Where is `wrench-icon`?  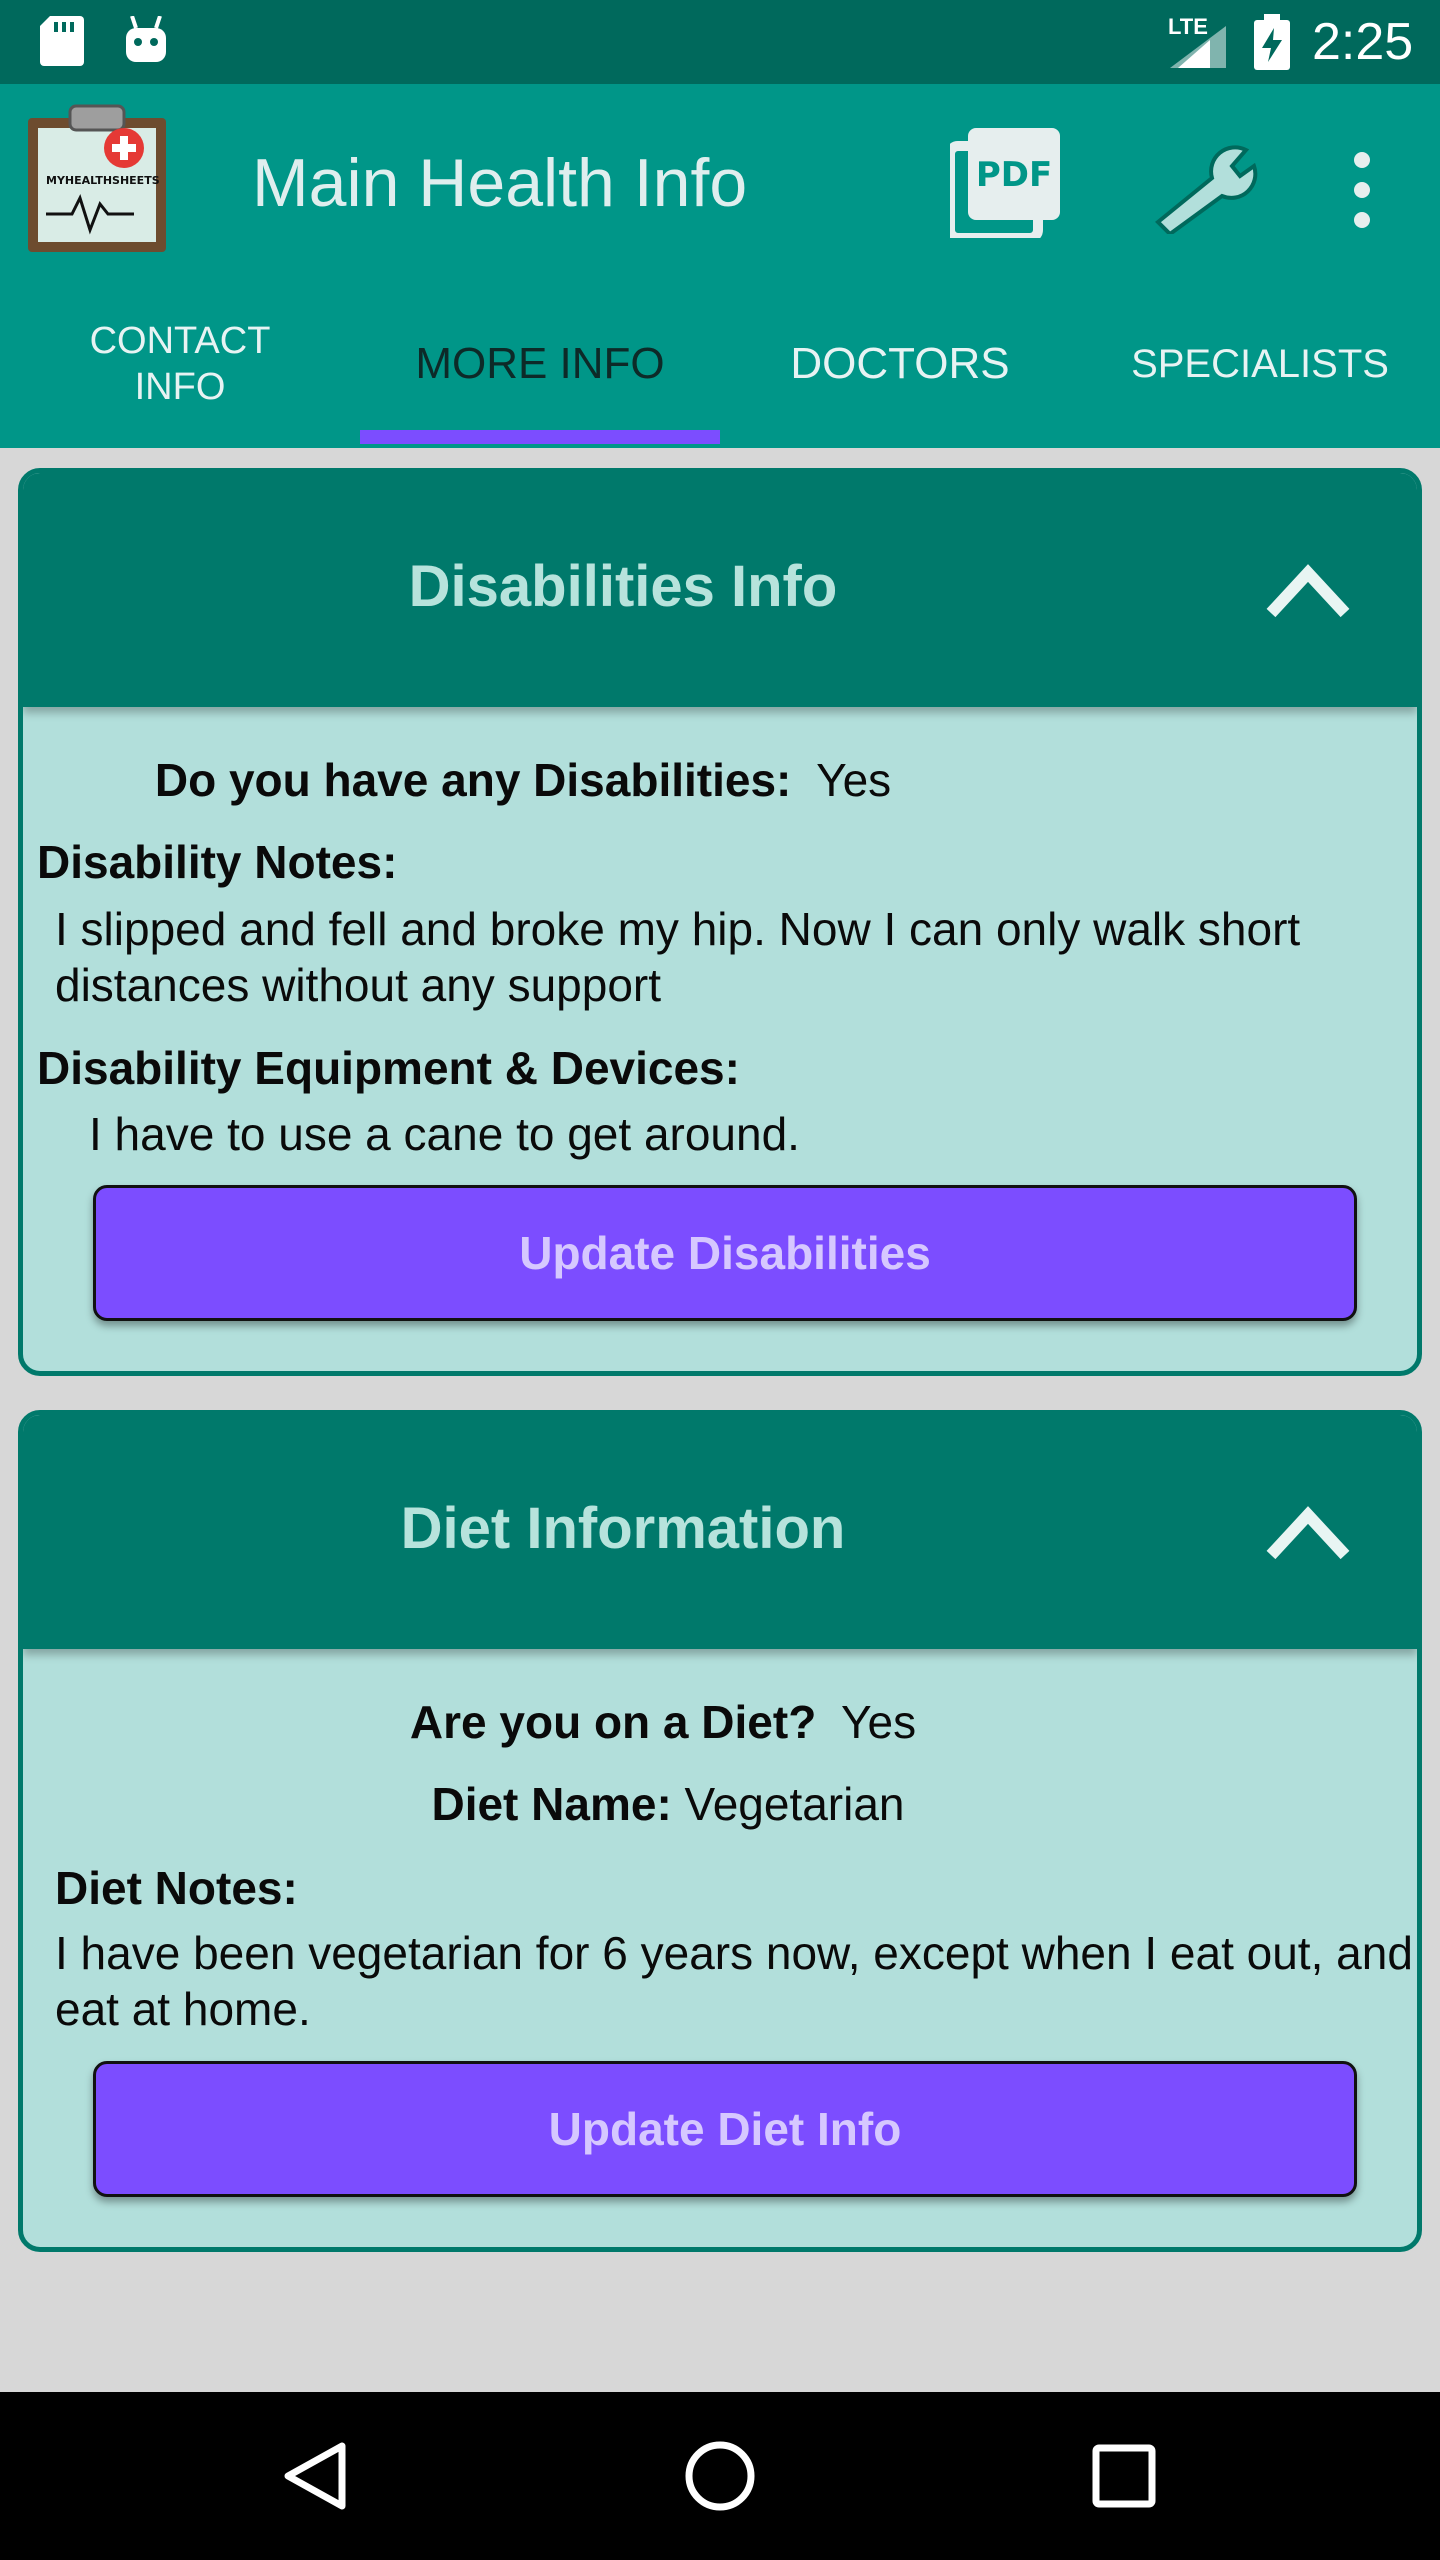
wrench-icon is located at coordinates (1205, 189).